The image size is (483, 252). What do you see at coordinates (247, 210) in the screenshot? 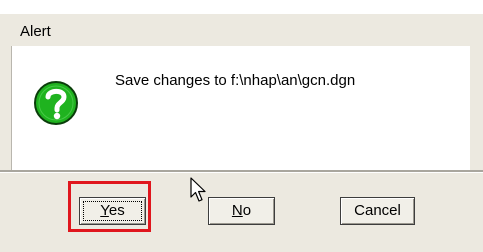
I see `no-label-rest: o` at bounding box center [247, 210].